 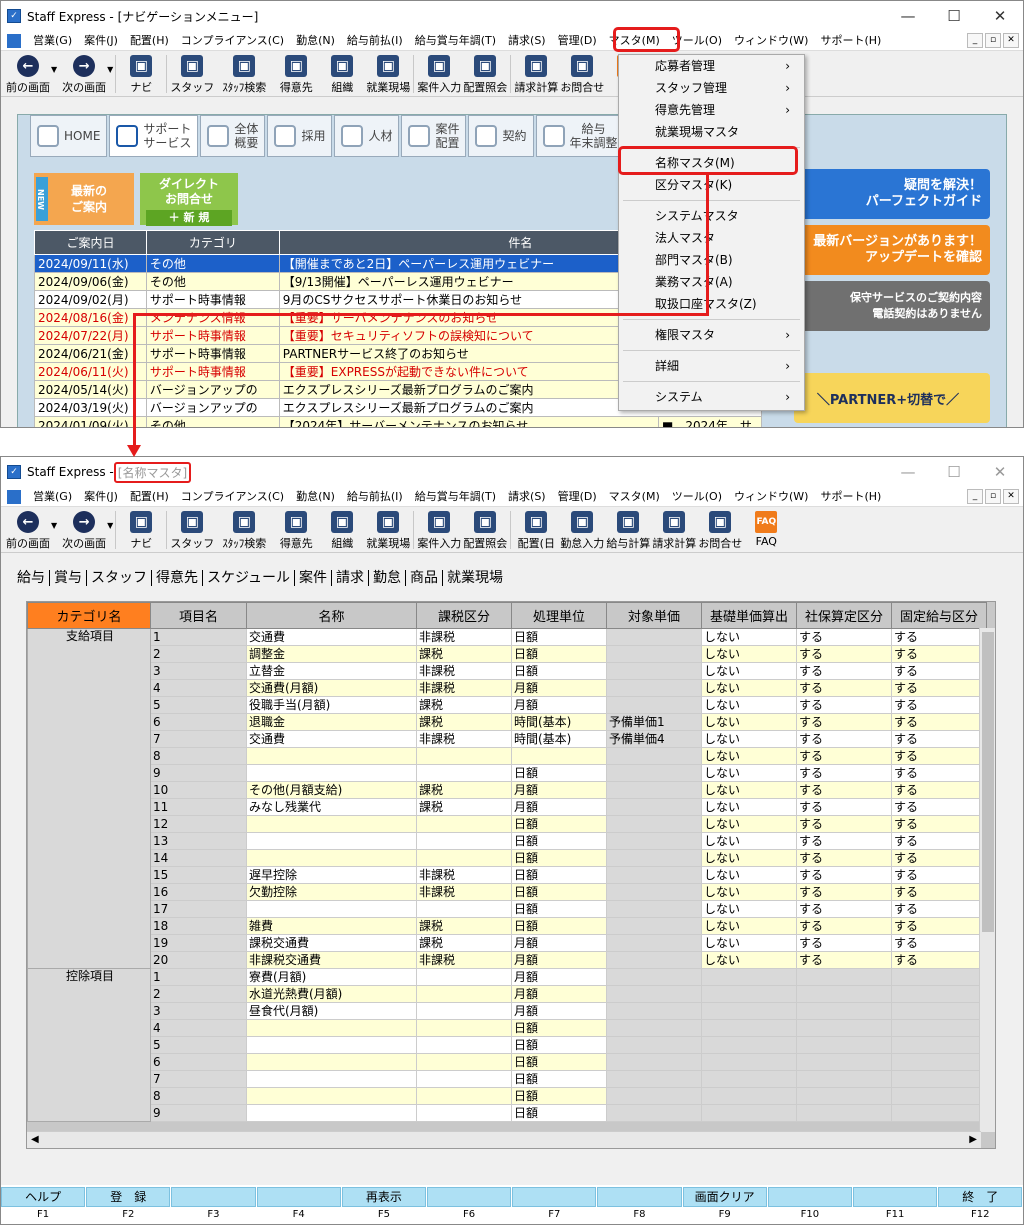 I want to click on toolbar-button-1: → 次の画面, so click(x=84, y=530).